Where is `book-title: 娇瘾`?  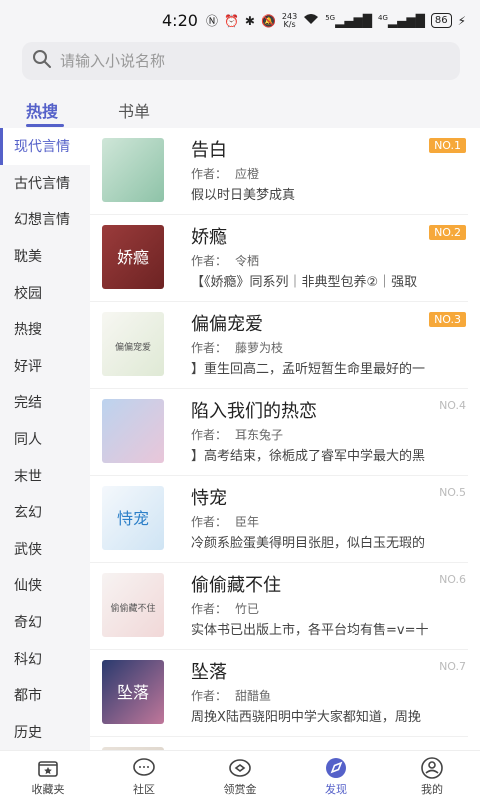 book-title: 娇瘾 is located at coordinates (209, 237).